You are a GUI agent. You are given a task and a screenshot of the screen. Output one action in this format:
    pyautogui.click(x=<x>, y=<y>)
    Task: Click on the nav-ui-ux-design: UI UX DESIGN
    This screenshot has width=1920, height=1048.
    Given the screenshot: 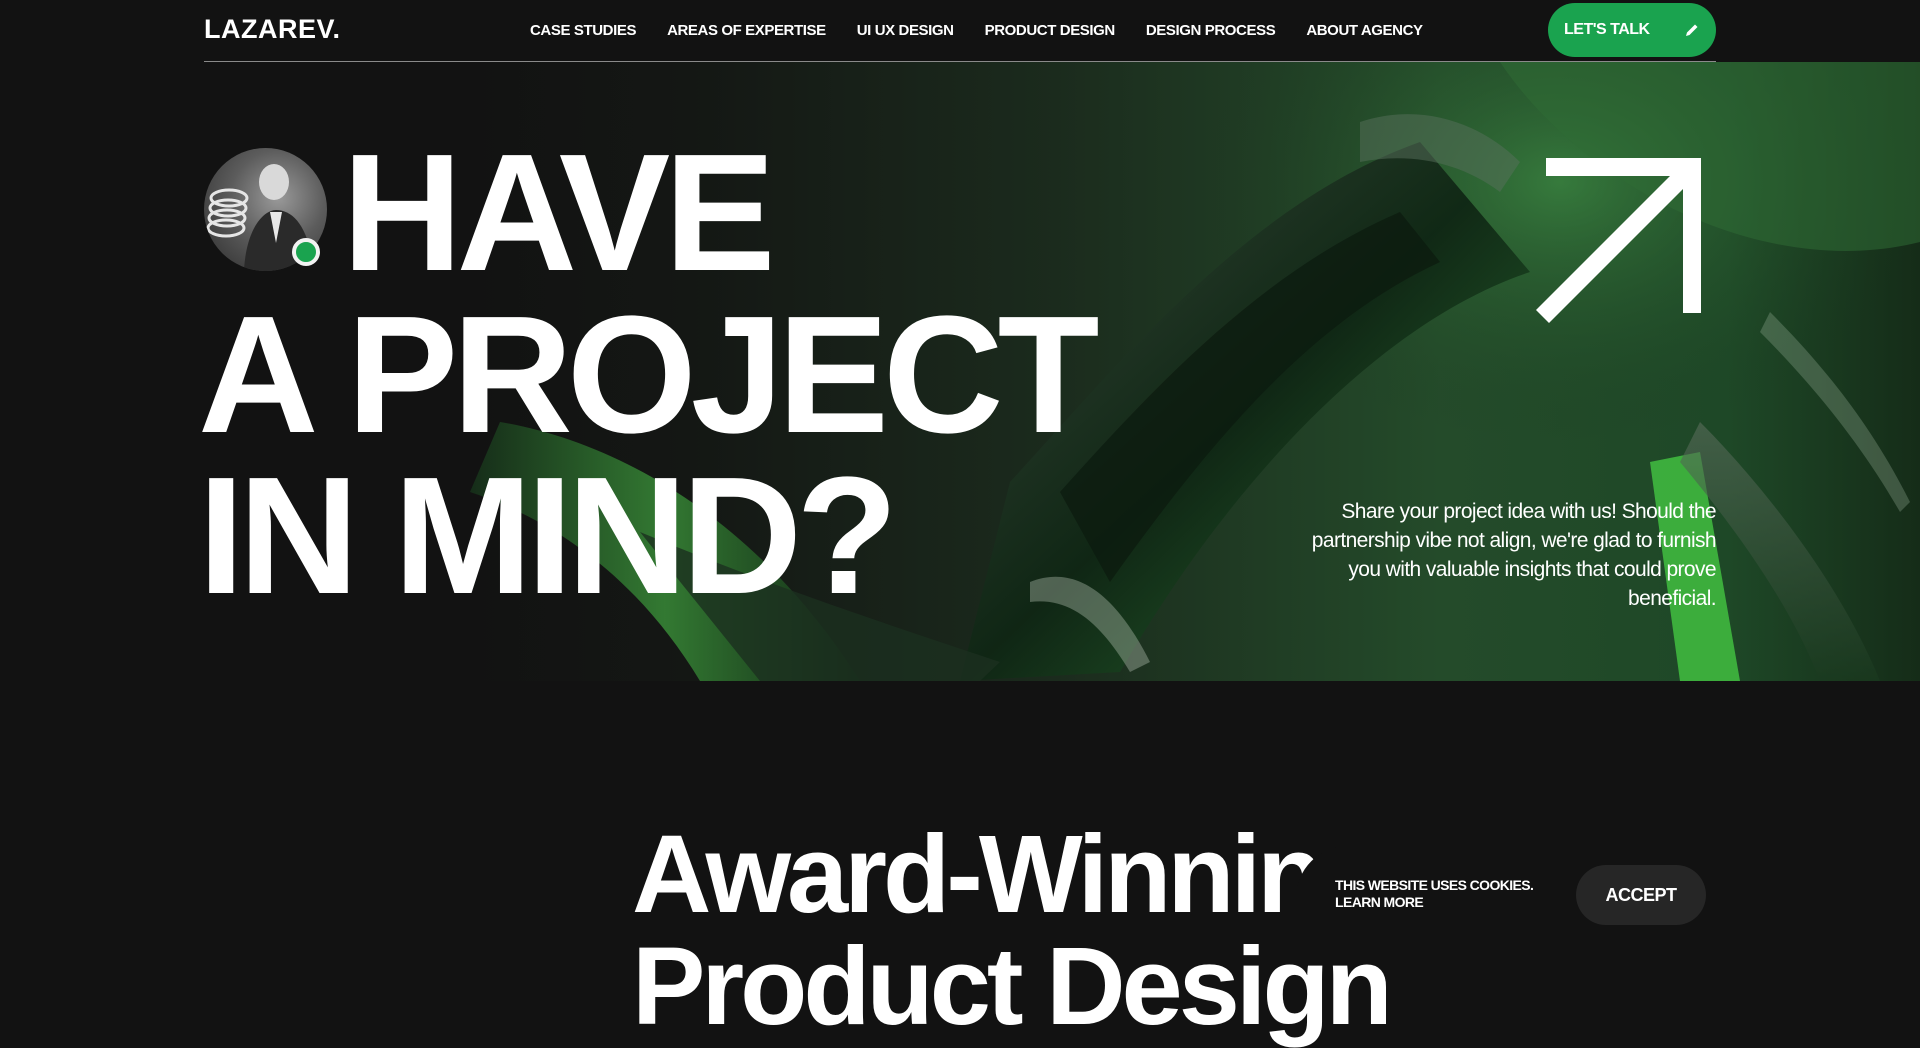 What is the action you would take?
    pyautogui.click(x=905, y=30)
    